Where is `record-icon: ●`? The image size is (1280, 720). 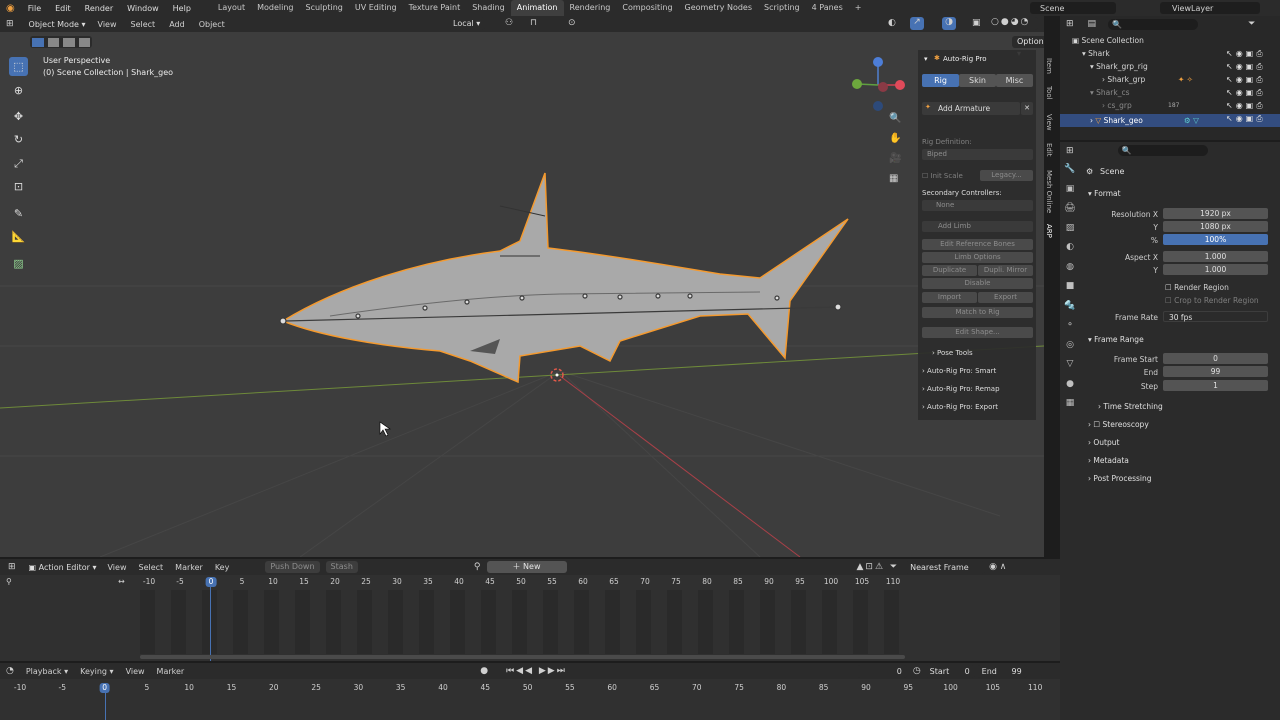 record-icon: ● is located at coordinates (484, 671).